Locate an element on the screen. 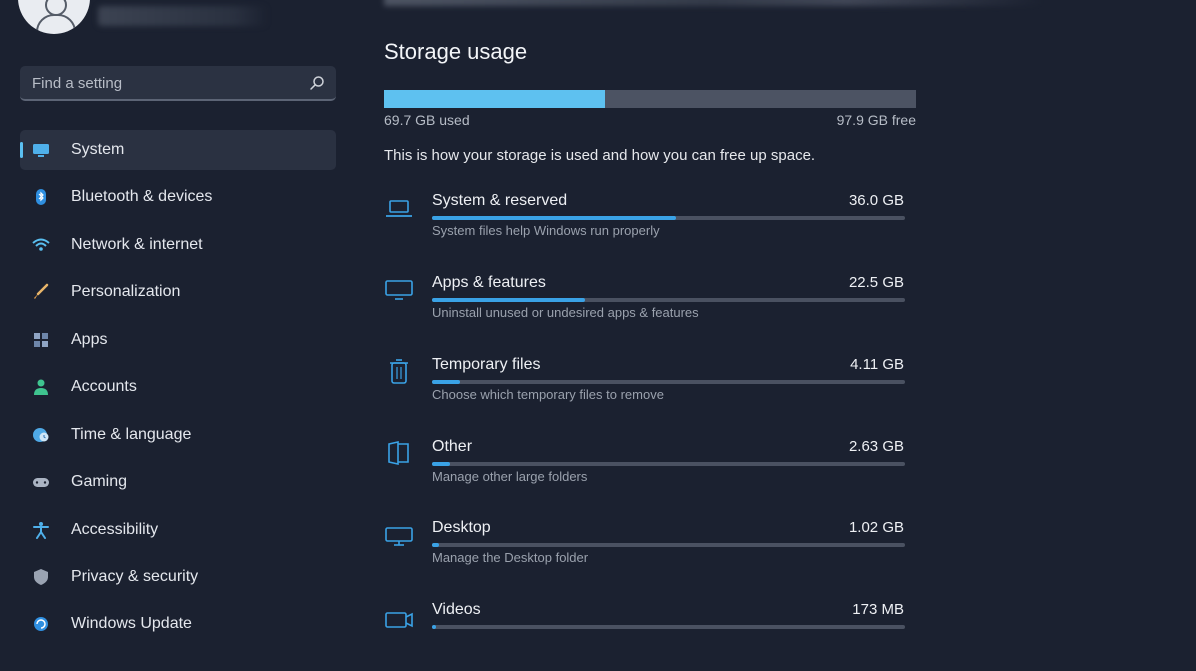  category-subtitle: System files help Windows run properly is located at coordinates (546, 230).